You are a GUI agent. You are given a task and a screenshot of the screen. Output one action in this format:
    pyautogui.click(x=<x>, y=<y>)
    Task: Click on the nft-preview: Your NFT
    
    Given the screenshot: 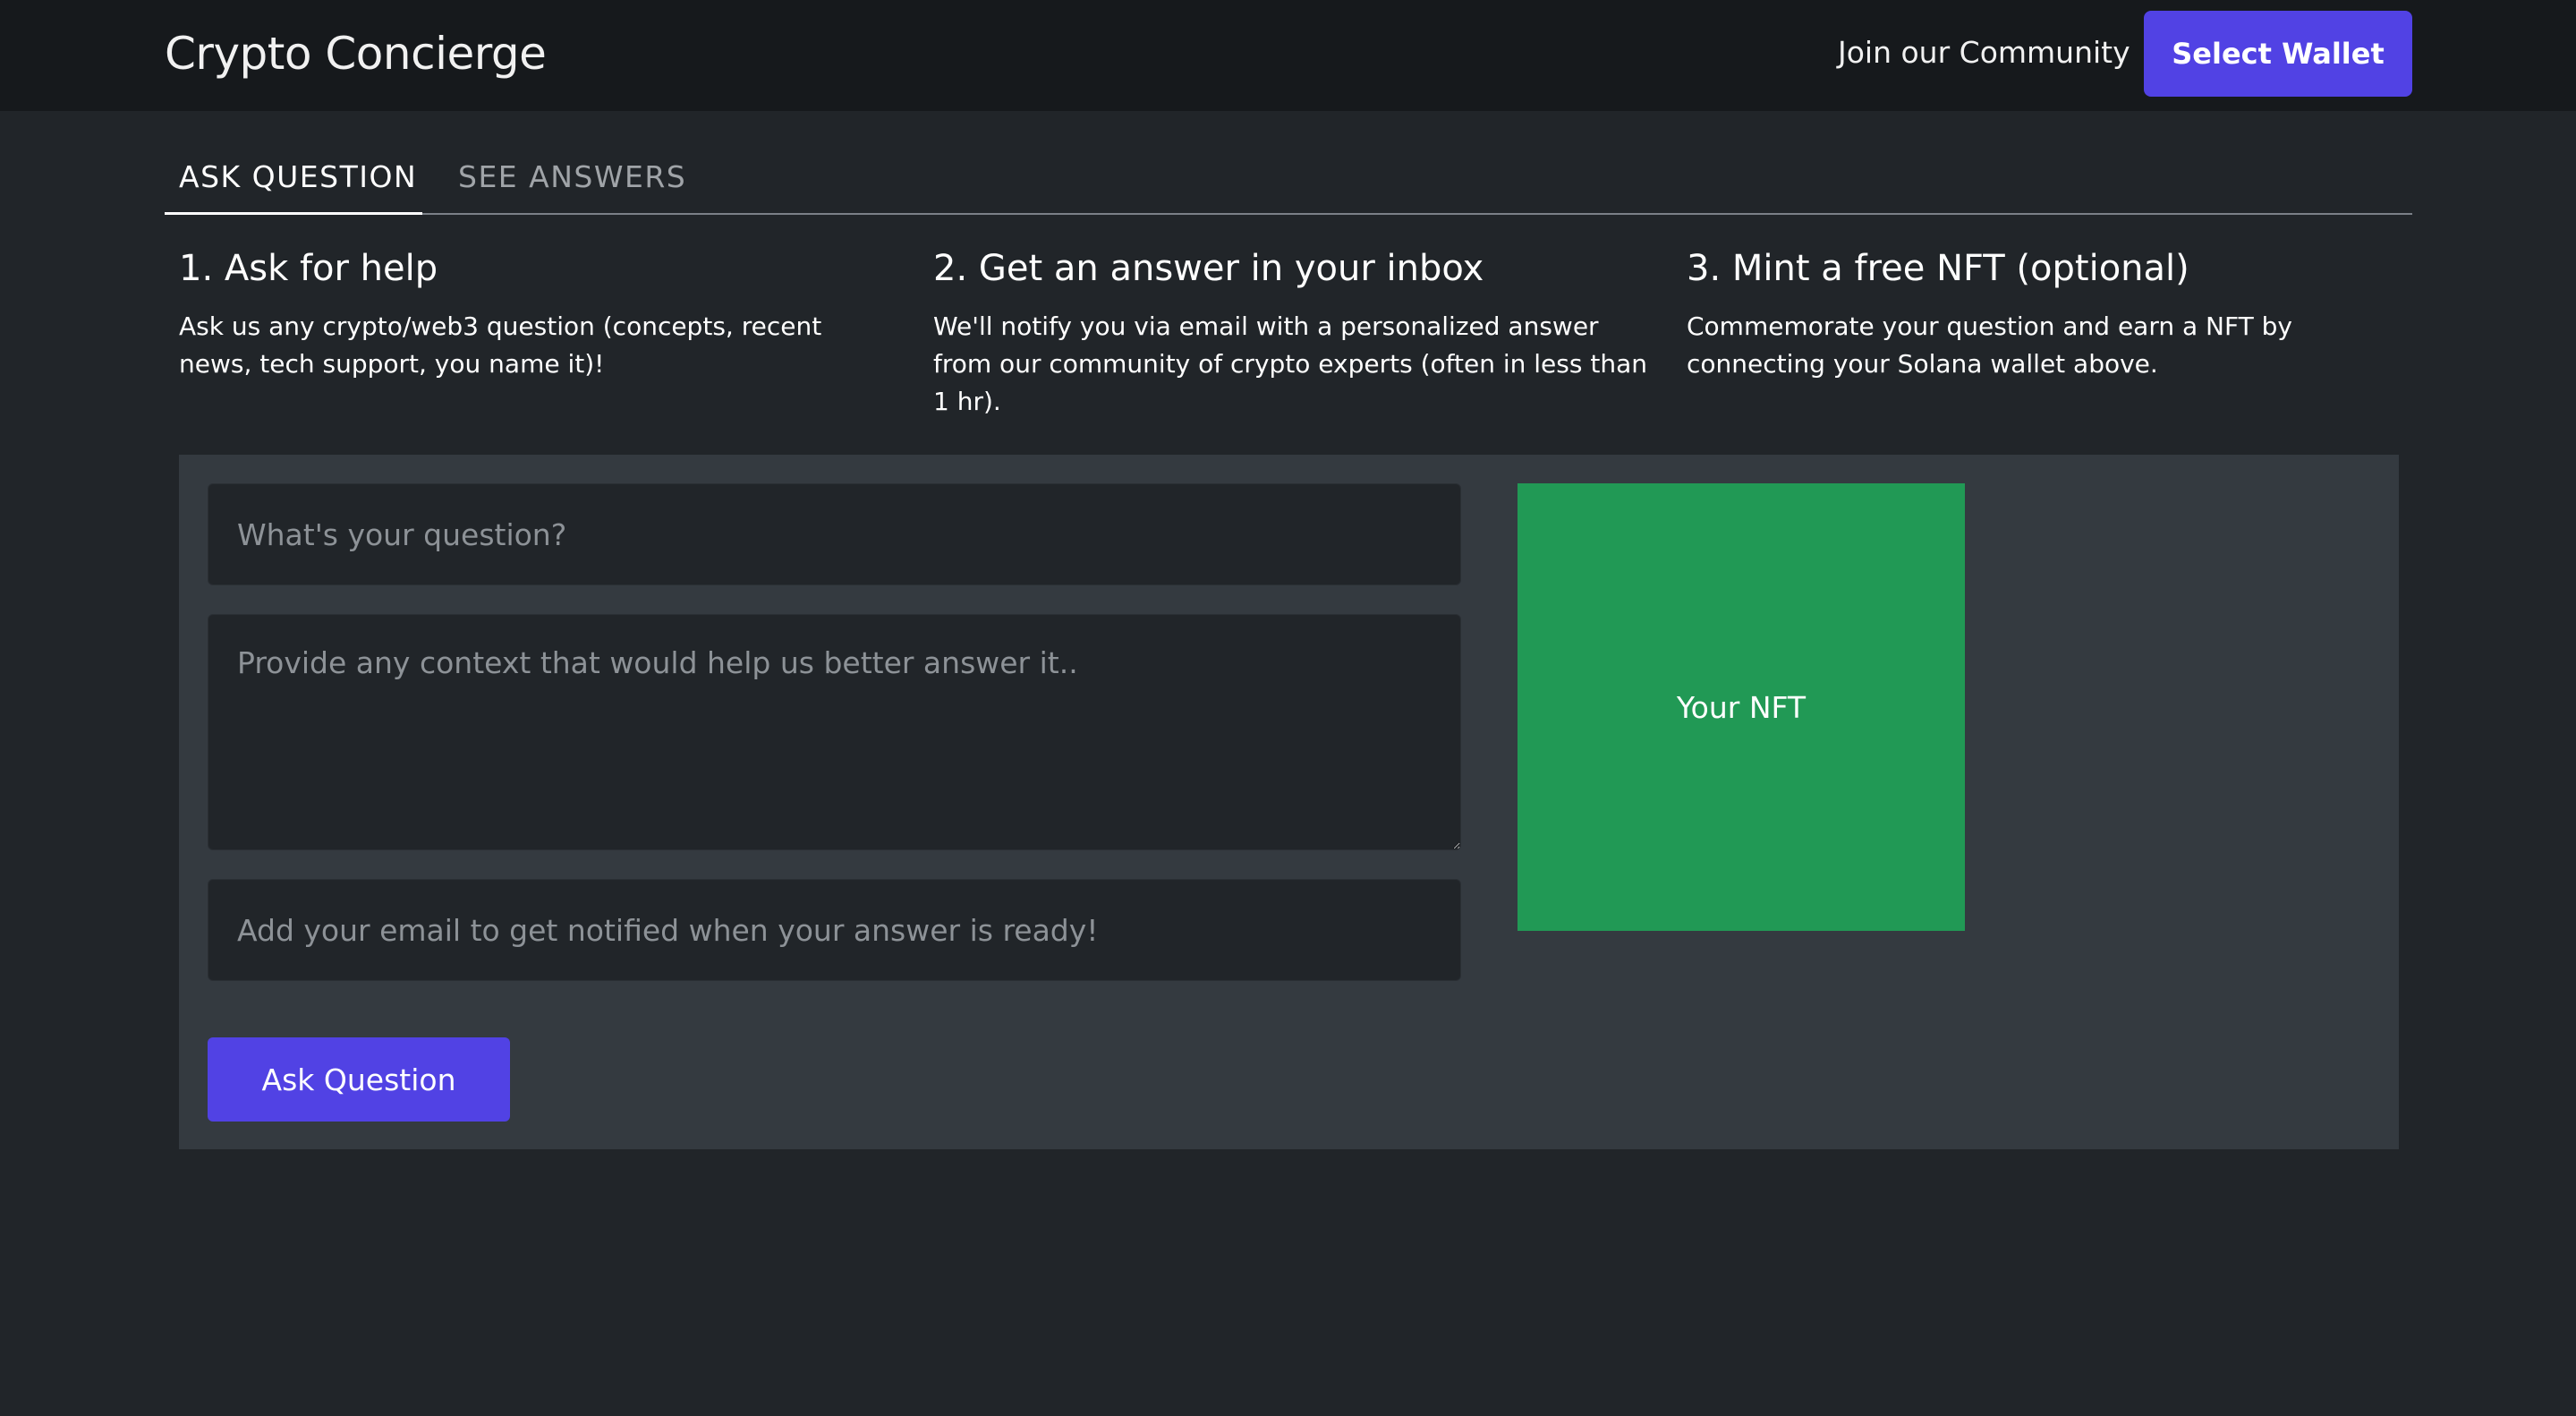 What is the action you would take?
    pyautogui.click(x=1741, y=707)
    